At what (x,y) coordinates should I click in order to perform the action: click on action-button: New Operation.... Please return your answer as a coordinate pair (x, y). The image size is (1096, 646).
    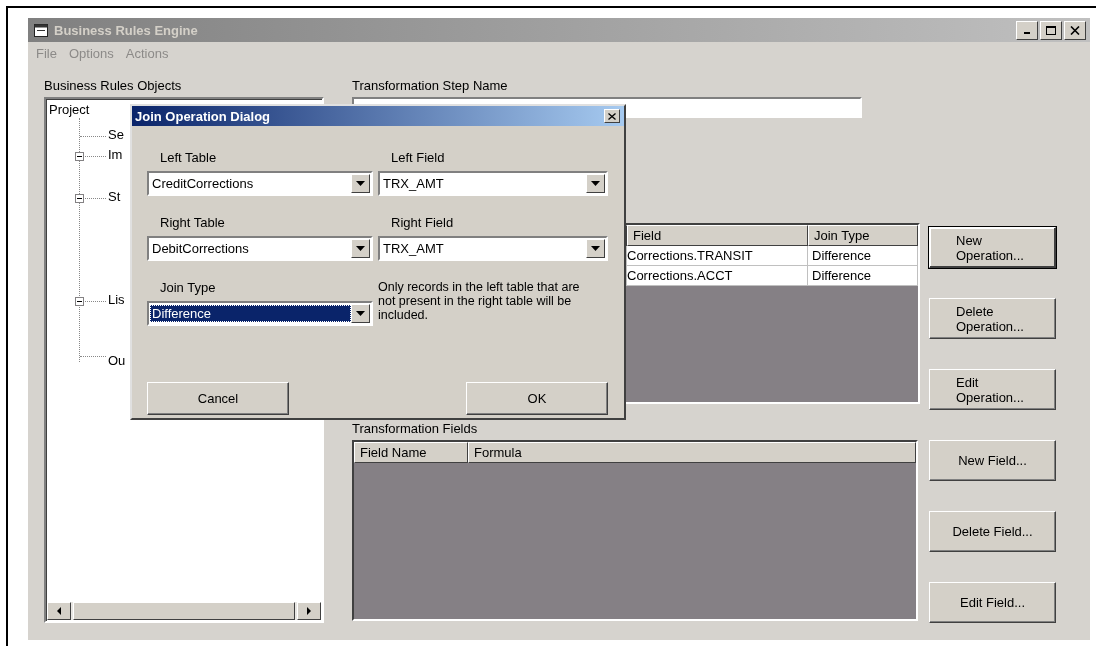
    Looking at the image, I should click on (992, 247).